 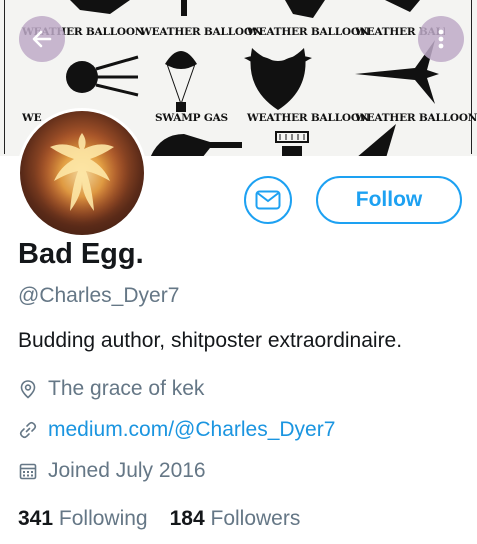 I want to click on banner-label: SWAMP GAS, so click(x=191, y=118).